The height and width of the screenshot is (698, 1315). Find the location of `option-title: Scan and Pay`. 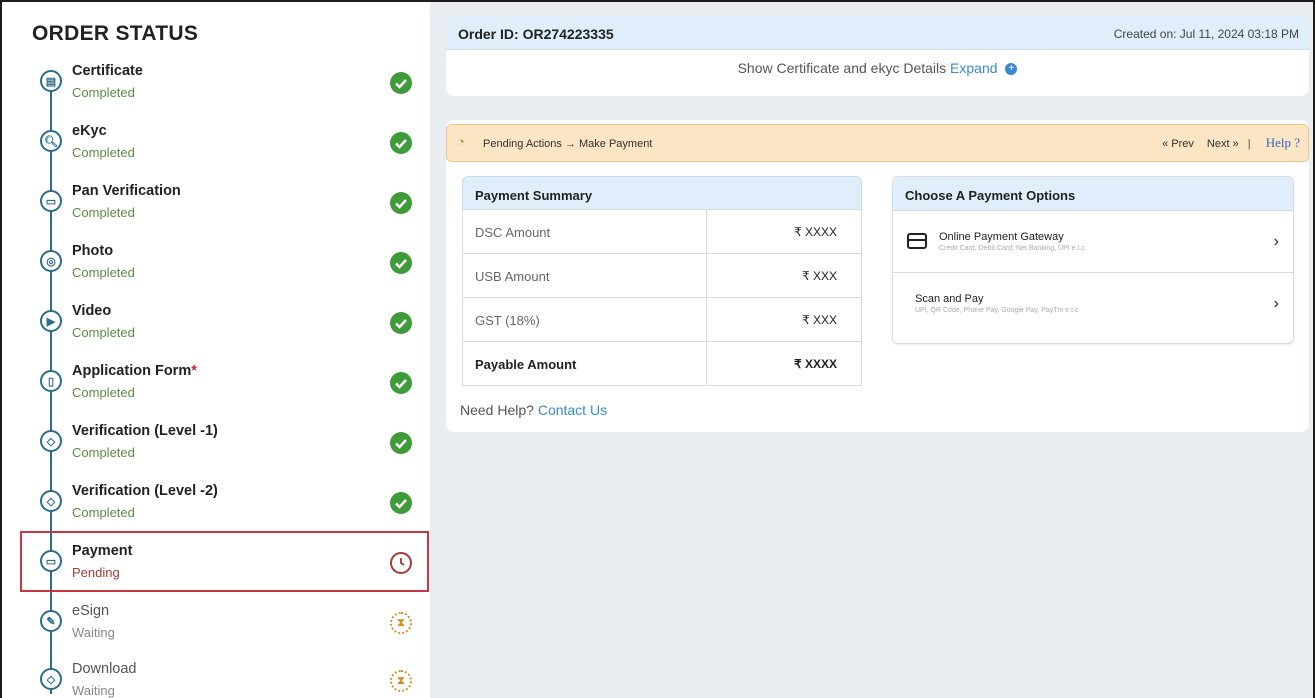

option-title: Scan and Pay is located at coordinates (949, 299).